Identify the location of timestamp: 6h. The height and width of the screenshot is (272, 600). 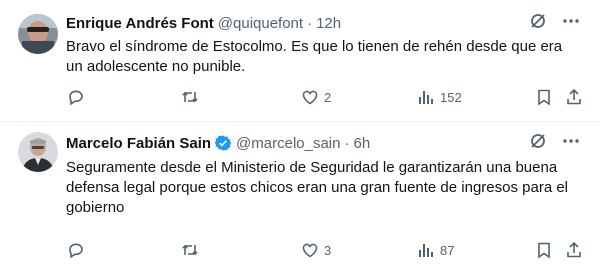
(361, 143).